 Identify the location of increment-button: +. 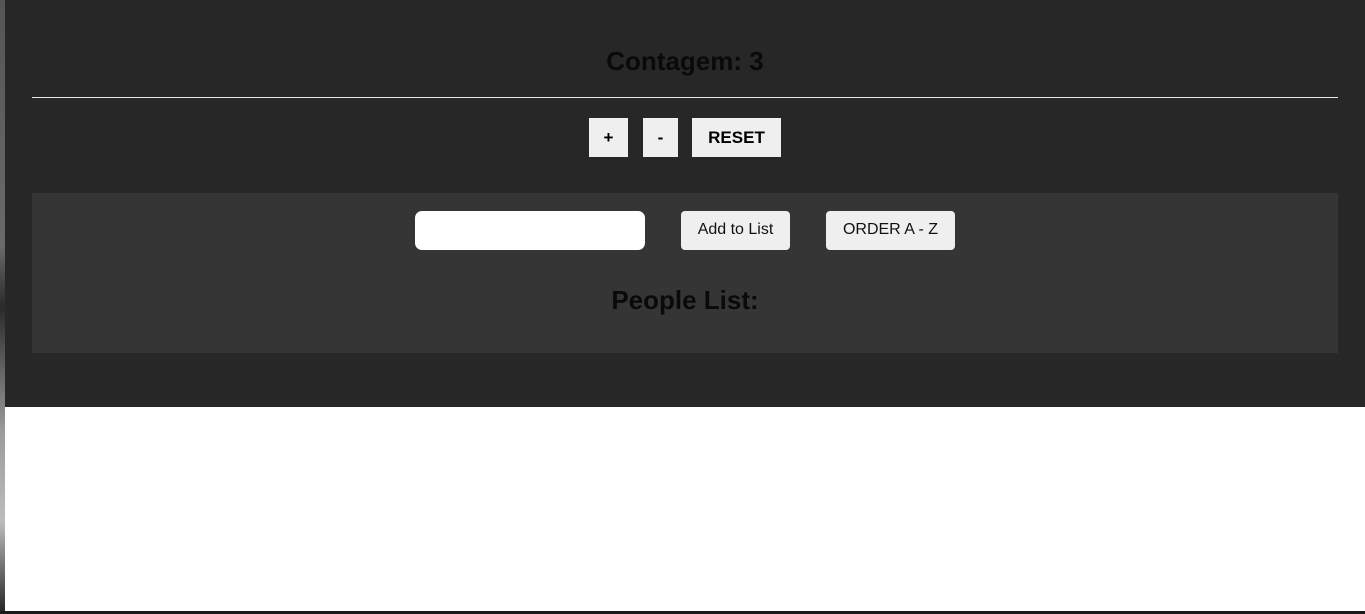
(608, 137).